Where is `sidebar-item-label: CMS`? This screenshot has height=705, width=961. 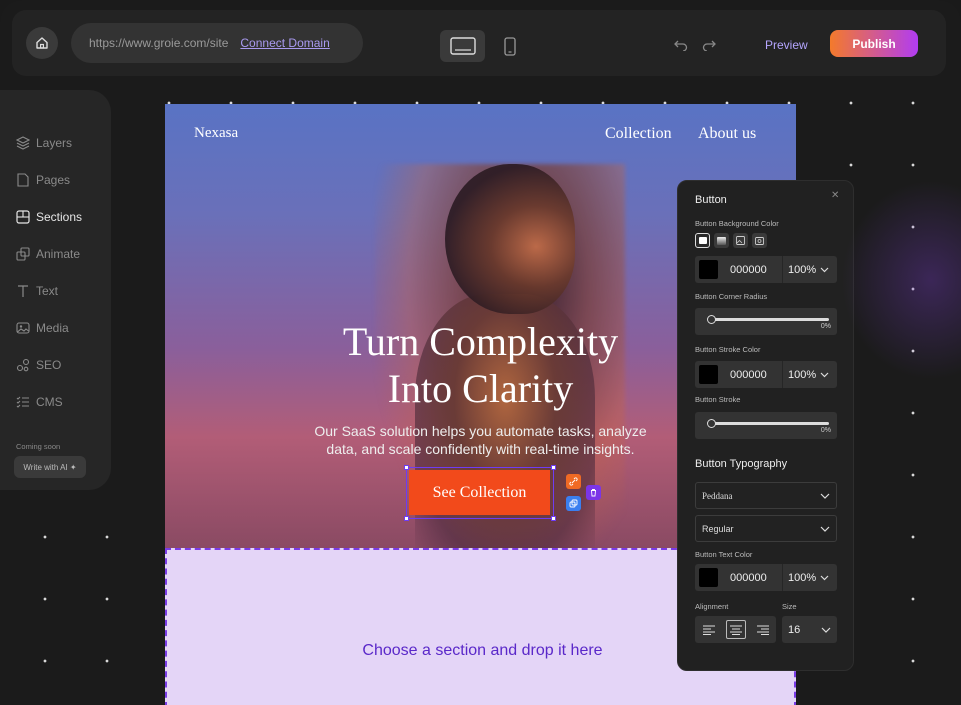 sidebar-item-label: CMS is located at coordinates (49, 402).